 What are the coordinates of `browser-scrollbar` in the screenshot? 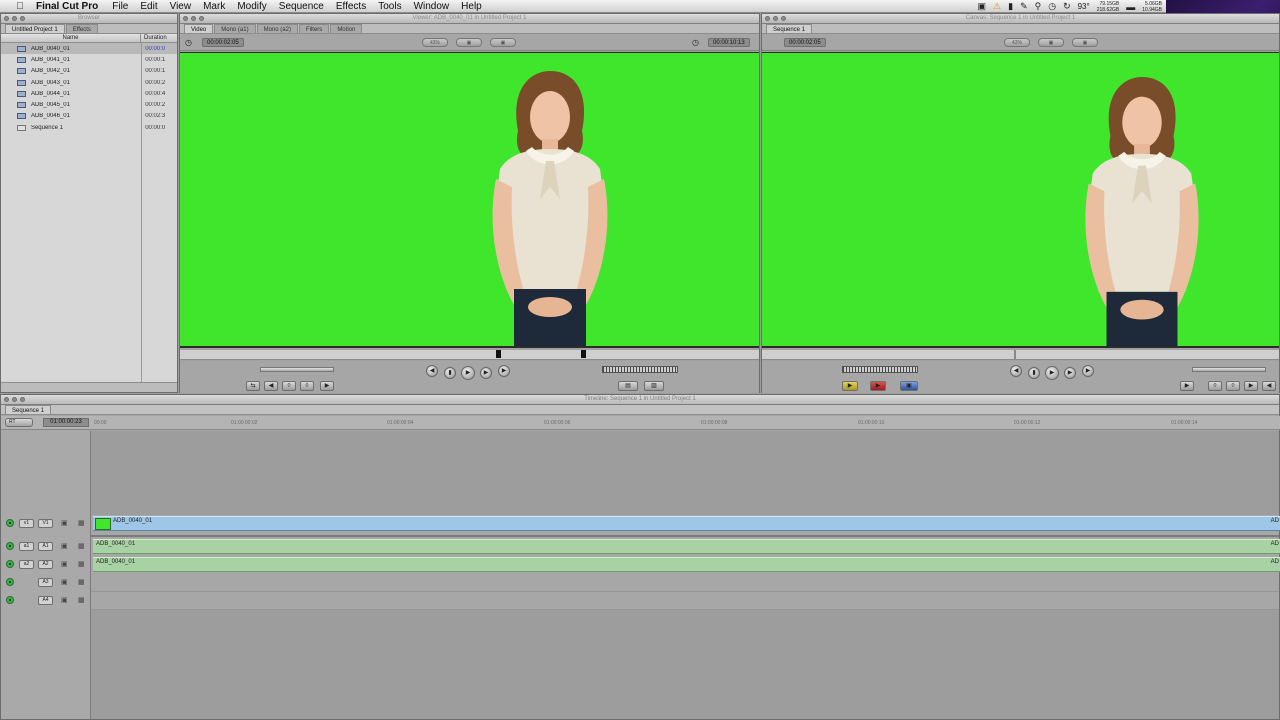 It's located at (89, 387).